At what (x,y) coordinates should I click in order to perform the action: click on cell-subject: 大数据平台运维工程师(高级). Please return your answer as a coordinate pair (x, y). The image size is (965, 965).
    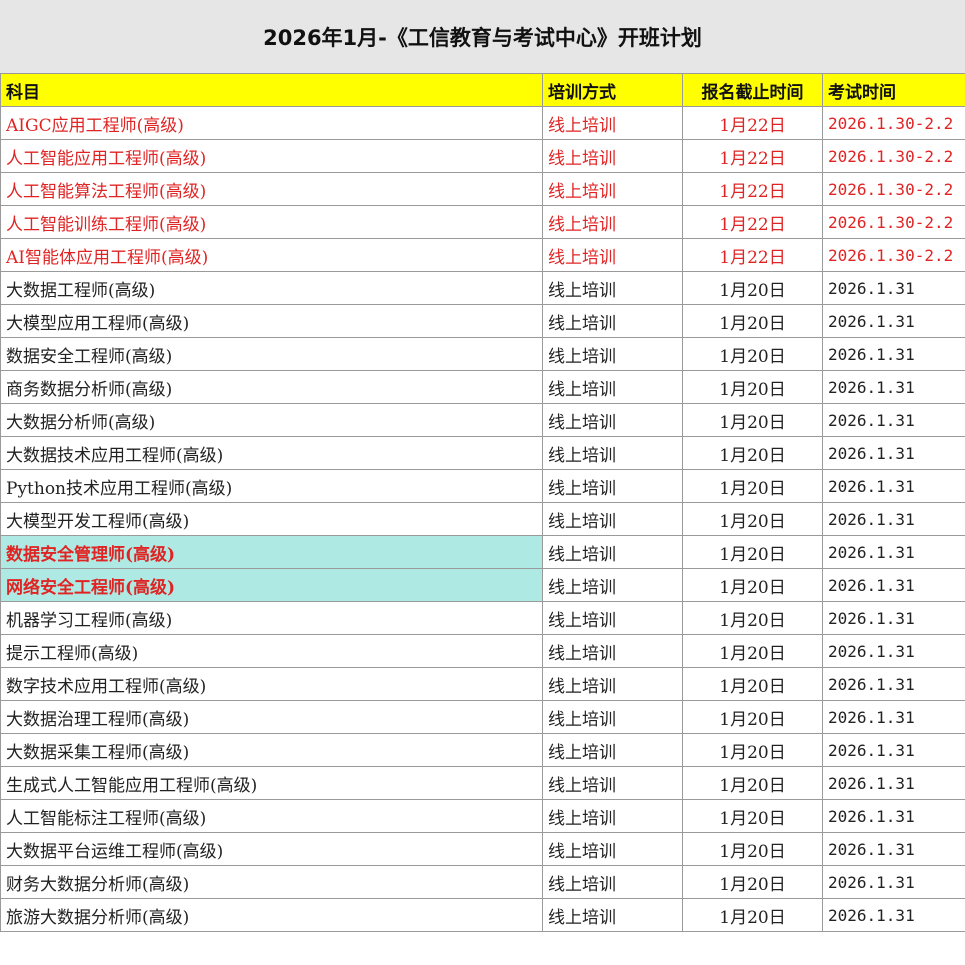
    Looking at the image, I should click on (271, 849).